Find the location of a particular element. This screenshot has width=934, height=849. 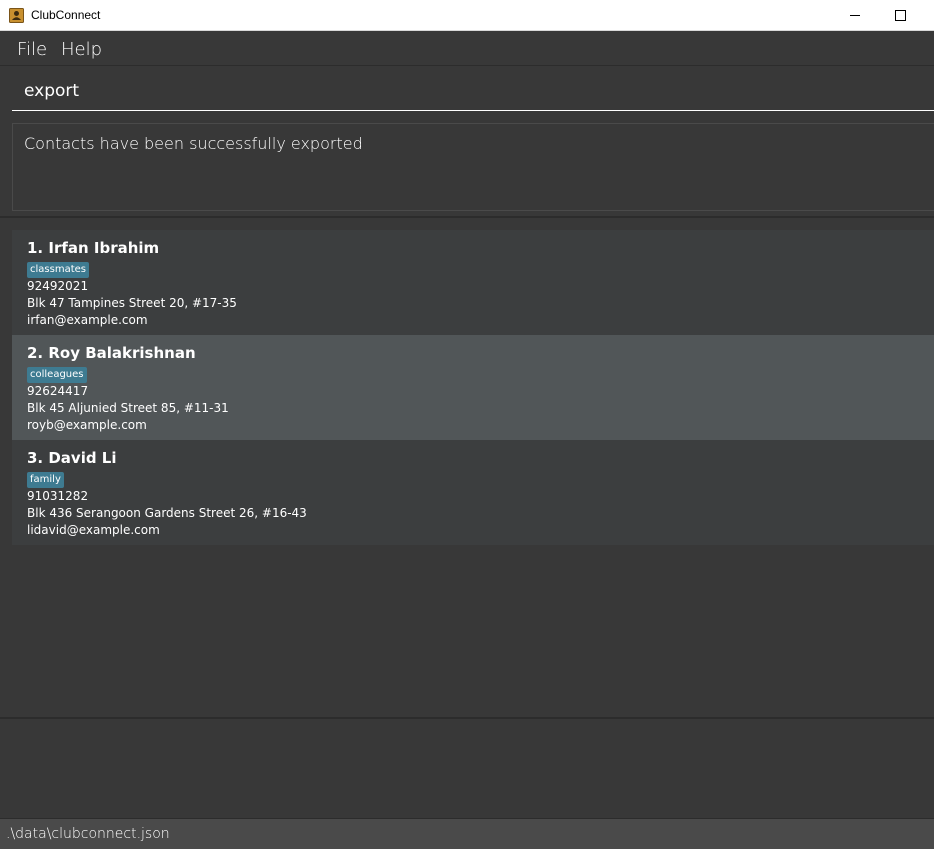

person-phone: 92624417 is located at coordinates (58, 391).